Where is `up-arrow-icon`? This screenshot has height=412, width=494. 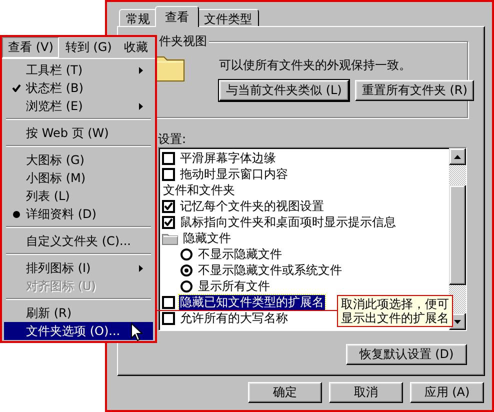 up-arrow-icon is located at coordinates (457, 156).